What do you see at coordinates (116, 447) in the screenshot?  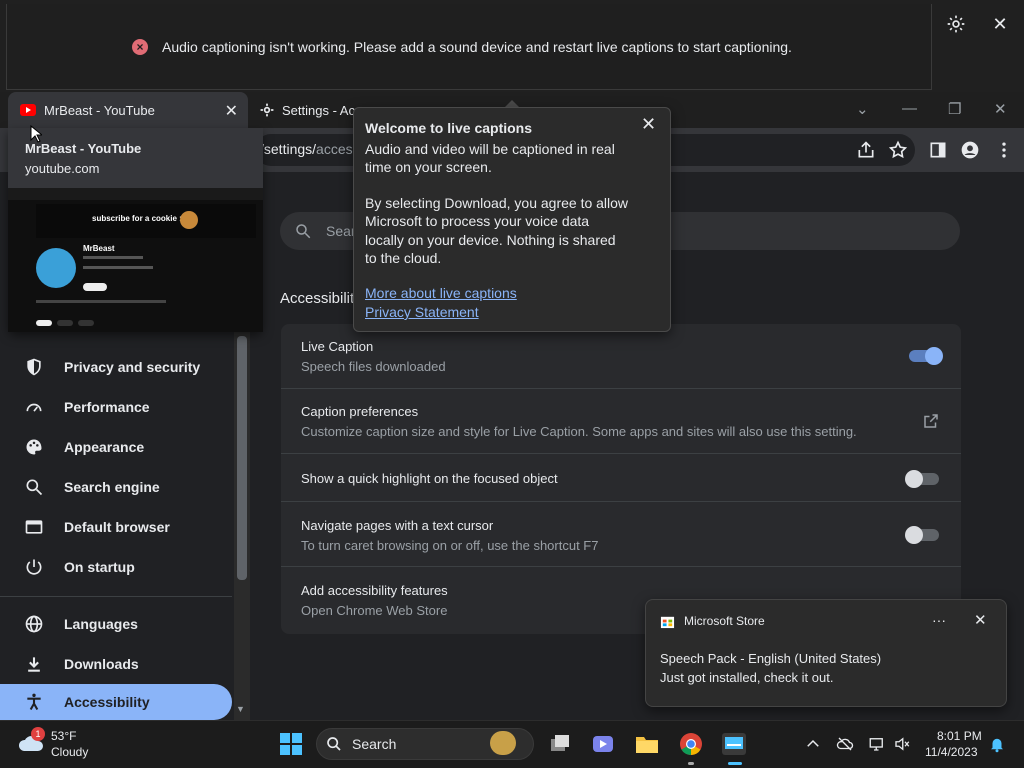 I see `sidebar-item-appearance: Appearance` at bounding box center [116, 447].